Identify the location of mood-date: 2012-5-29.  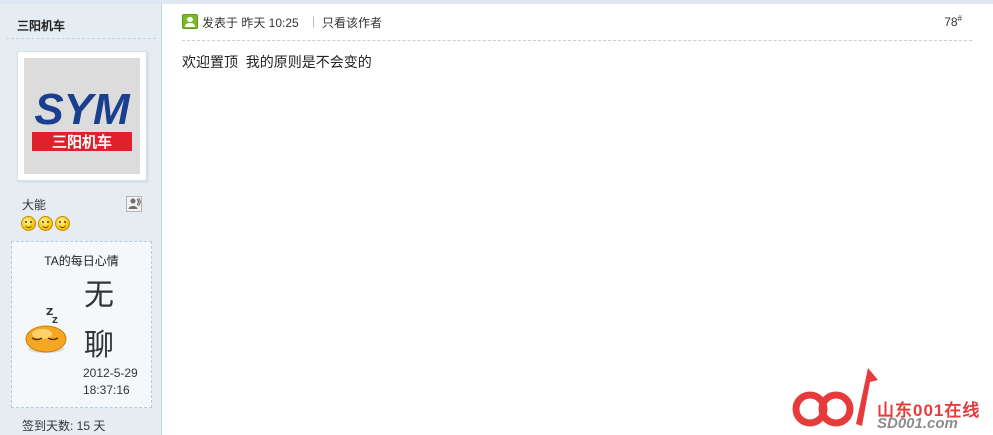
(110, 373).